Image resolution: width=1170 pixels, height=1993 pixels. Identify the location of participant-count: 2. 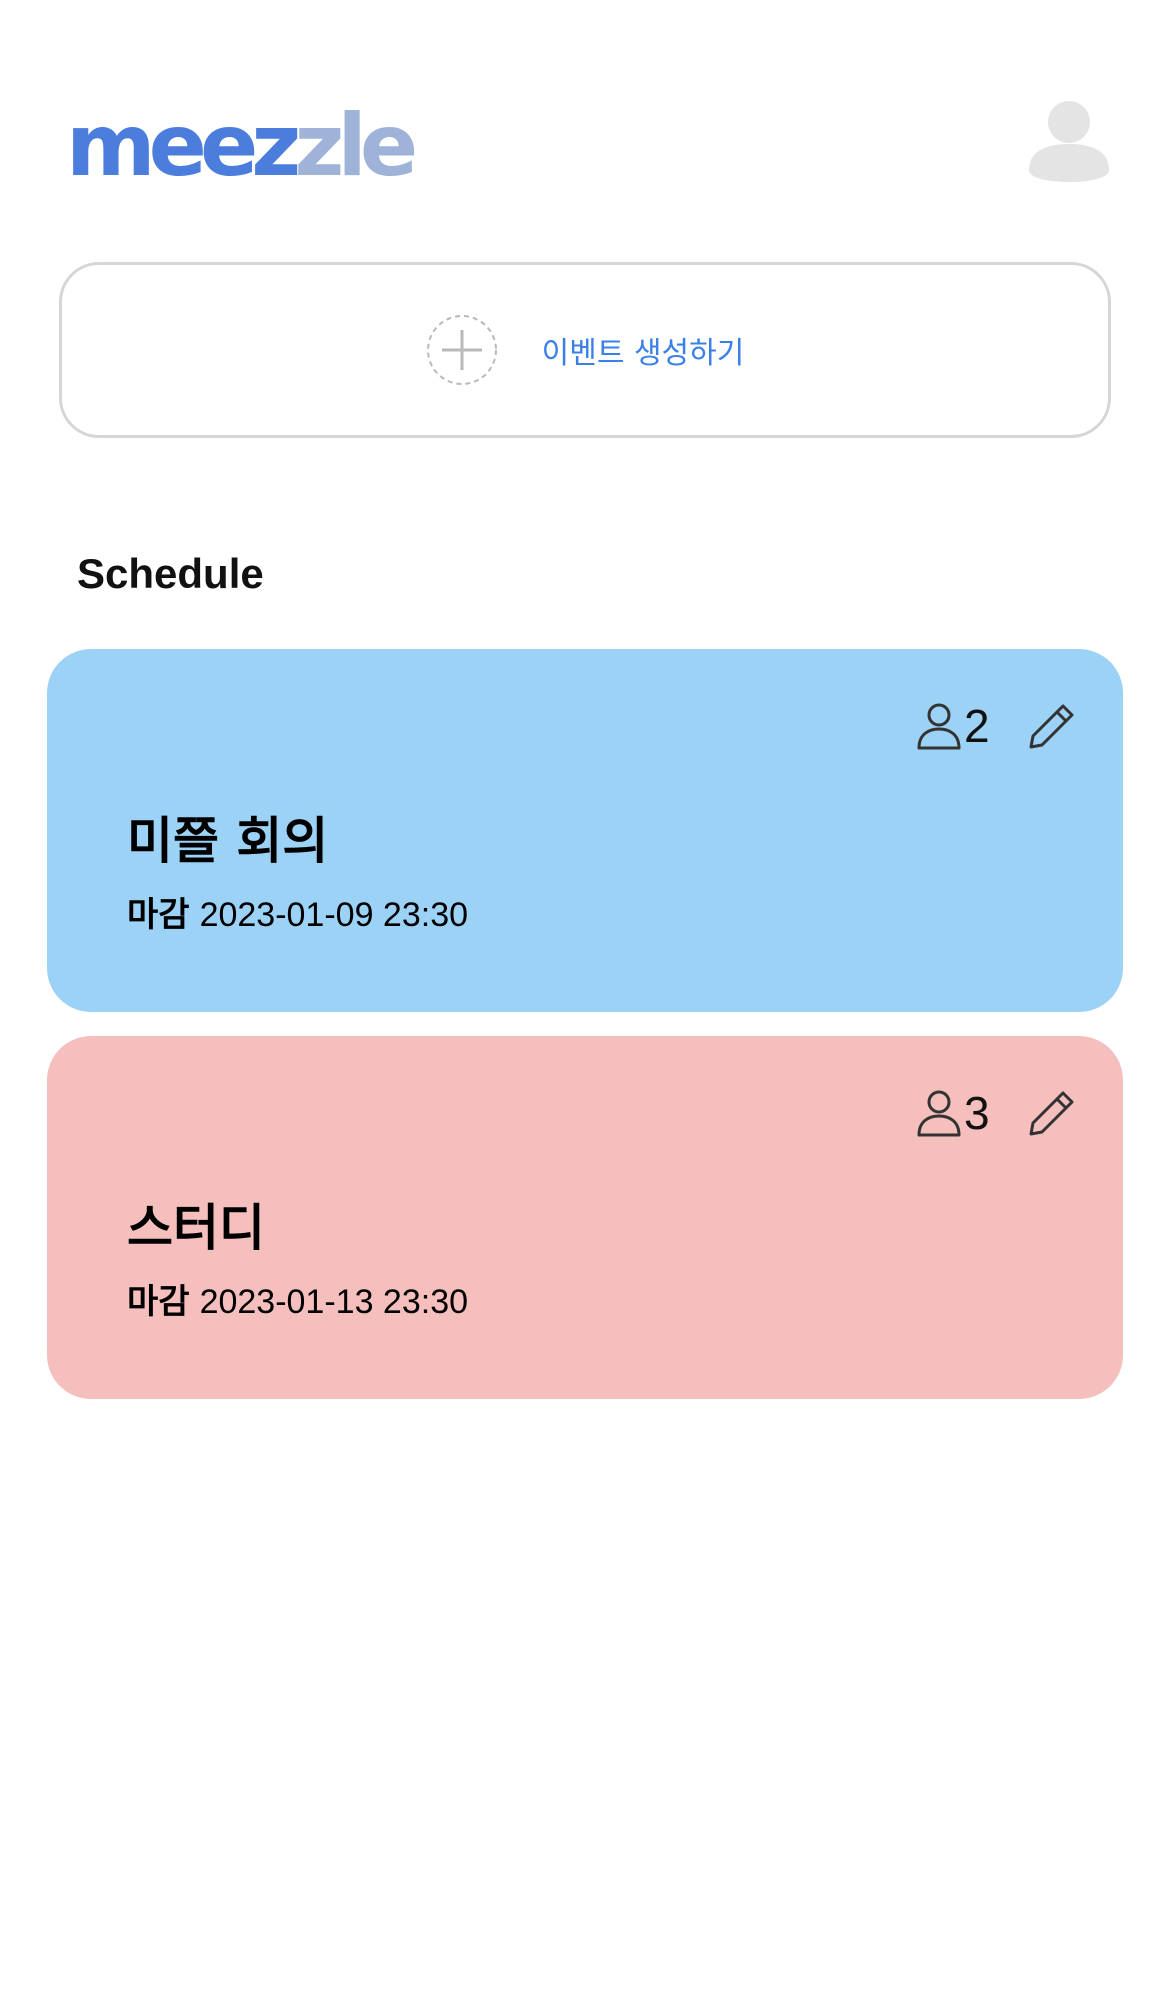
(953, 726).